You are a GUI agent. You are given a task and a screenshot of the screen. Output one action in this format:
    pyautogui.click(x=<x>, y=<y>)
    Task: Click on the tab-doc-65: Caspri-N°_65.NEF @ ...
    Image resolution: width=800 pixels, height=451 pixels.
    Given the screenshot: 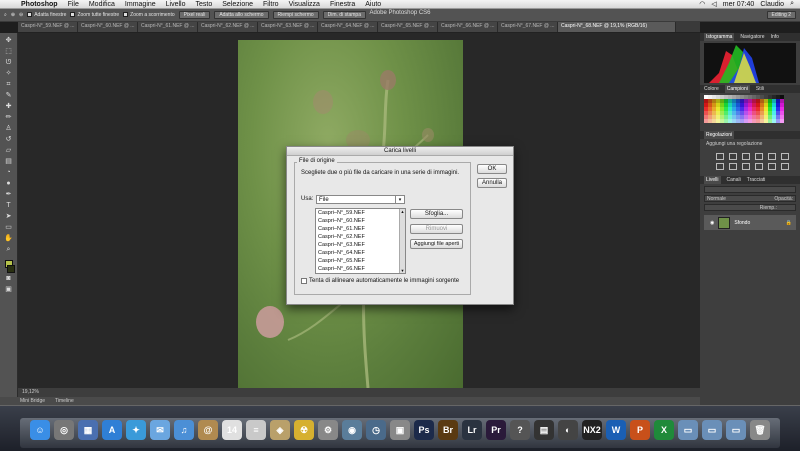 What is the action you would take?
    pyautogui.click(x=408, y=27)
    